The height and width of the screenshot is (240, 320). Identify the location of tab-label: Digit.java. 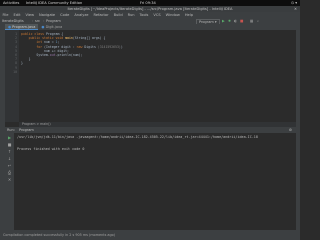
(54, 27).